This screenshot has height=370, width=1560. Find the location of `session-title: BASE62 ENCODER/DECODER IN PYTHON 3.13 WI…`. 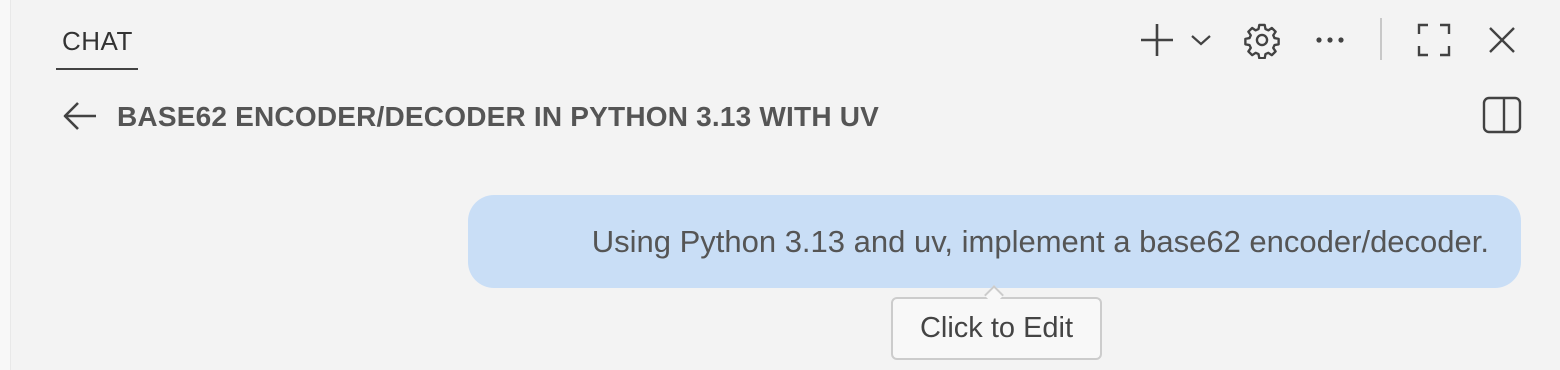

session-title: BASE62 ENCODER/DECODER IN PYTHON 3.13 WI… is located at coordinates (498, 116).